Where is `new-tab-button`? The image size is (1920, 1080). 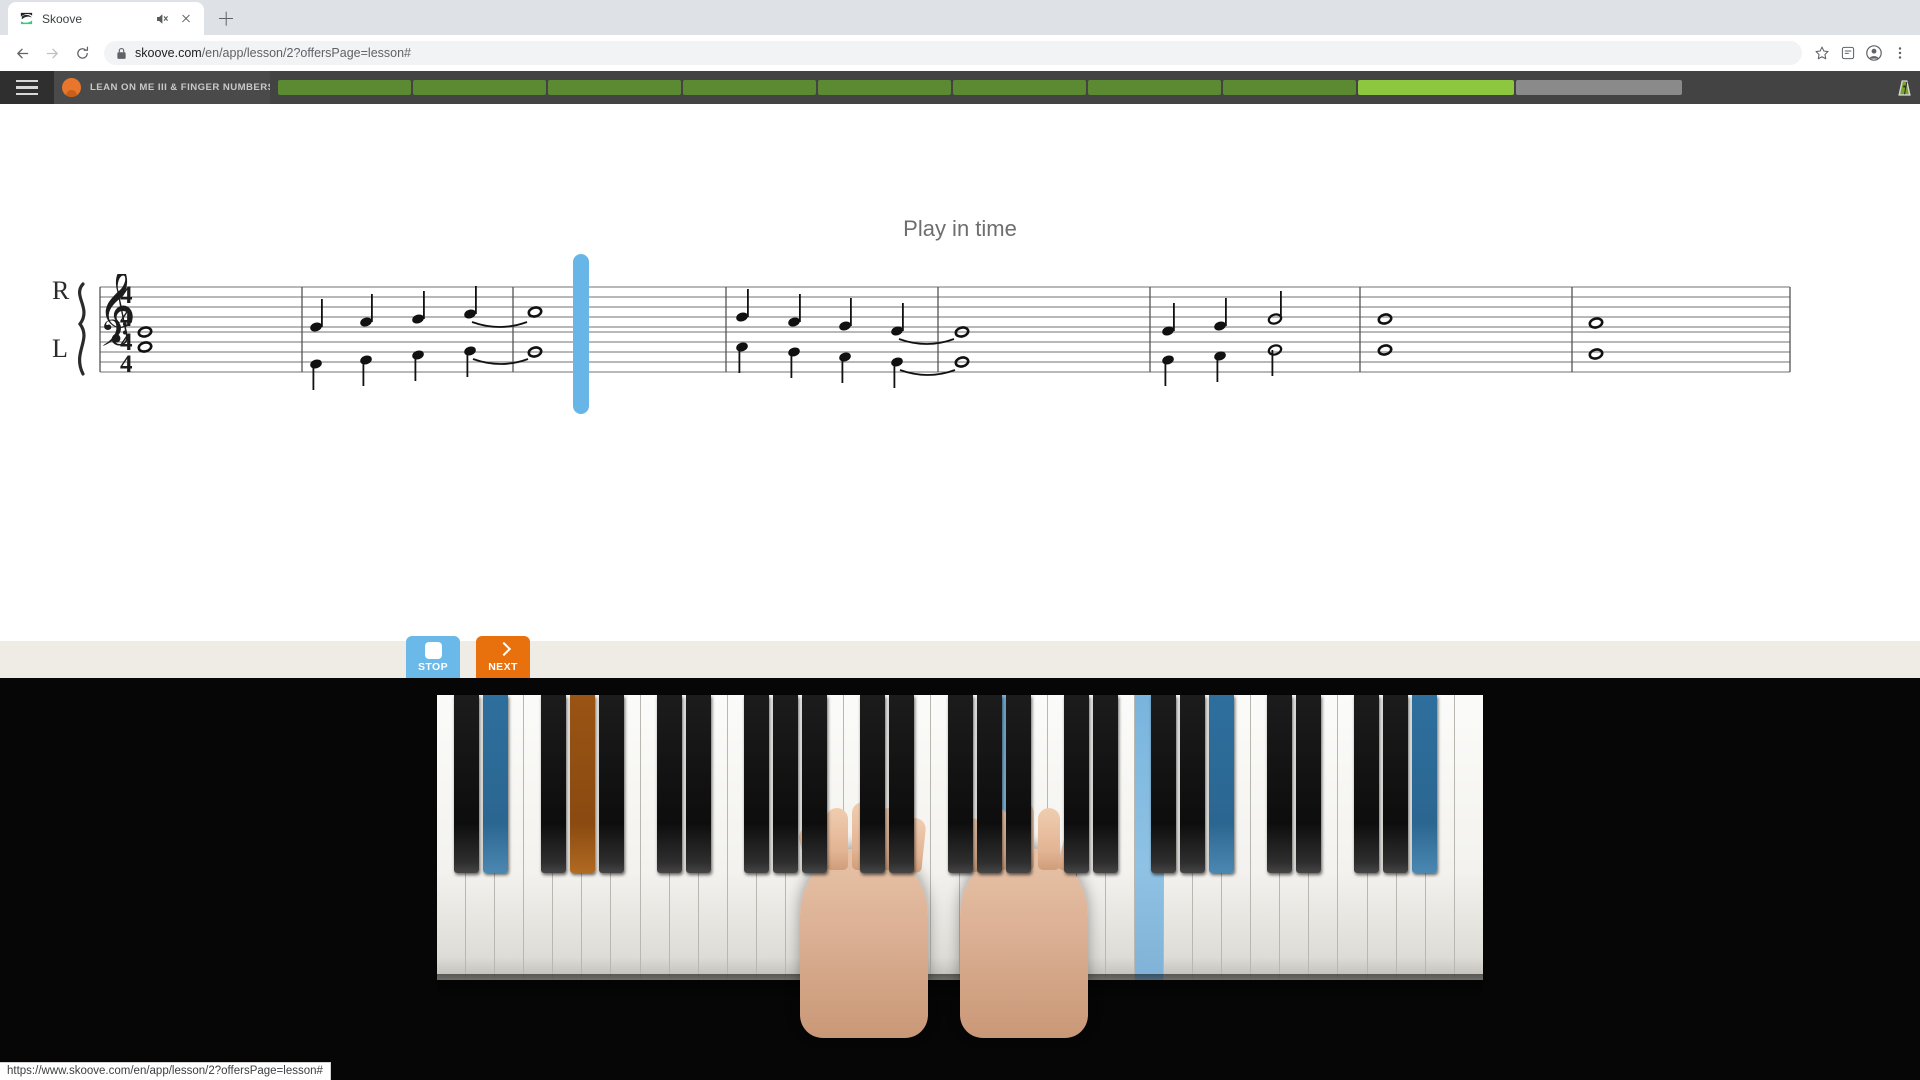
new-tab-button is located at coordinates (226, 18).